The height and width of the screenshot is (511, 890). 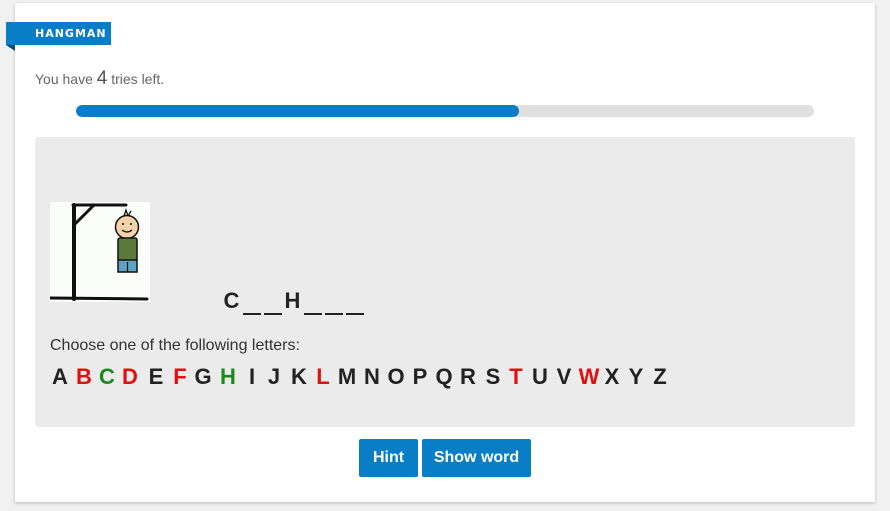 What do you see at coordinates (228, 377) in the screenshot?
I see `letter-h-button: H` at bounding box center [228, 377].